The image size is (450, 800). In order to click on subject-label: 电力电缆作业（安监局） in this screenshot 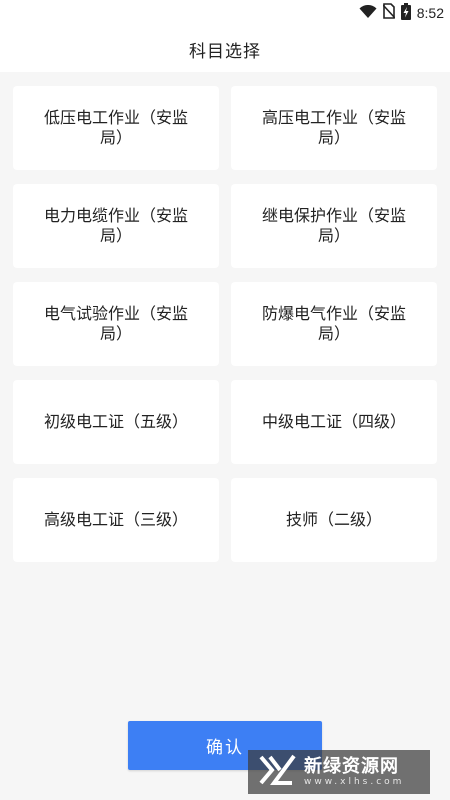, I will do `click(115, 225)`.